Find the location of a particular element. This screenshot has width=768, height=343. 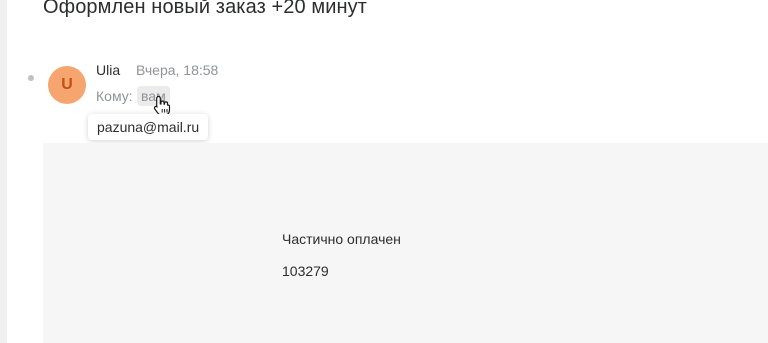

left-panel-edge is located at coordinates (3, 171).